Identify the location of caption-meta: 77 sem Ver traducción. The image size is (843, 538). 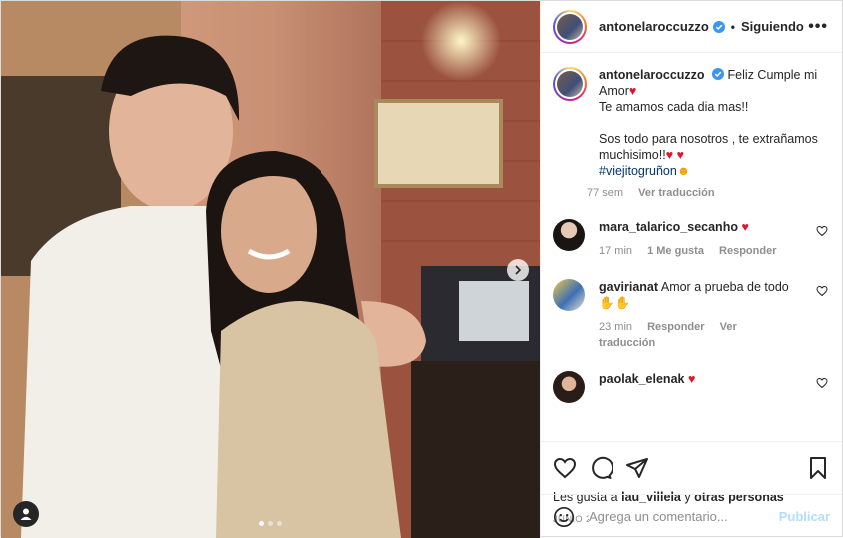
(709, 193).